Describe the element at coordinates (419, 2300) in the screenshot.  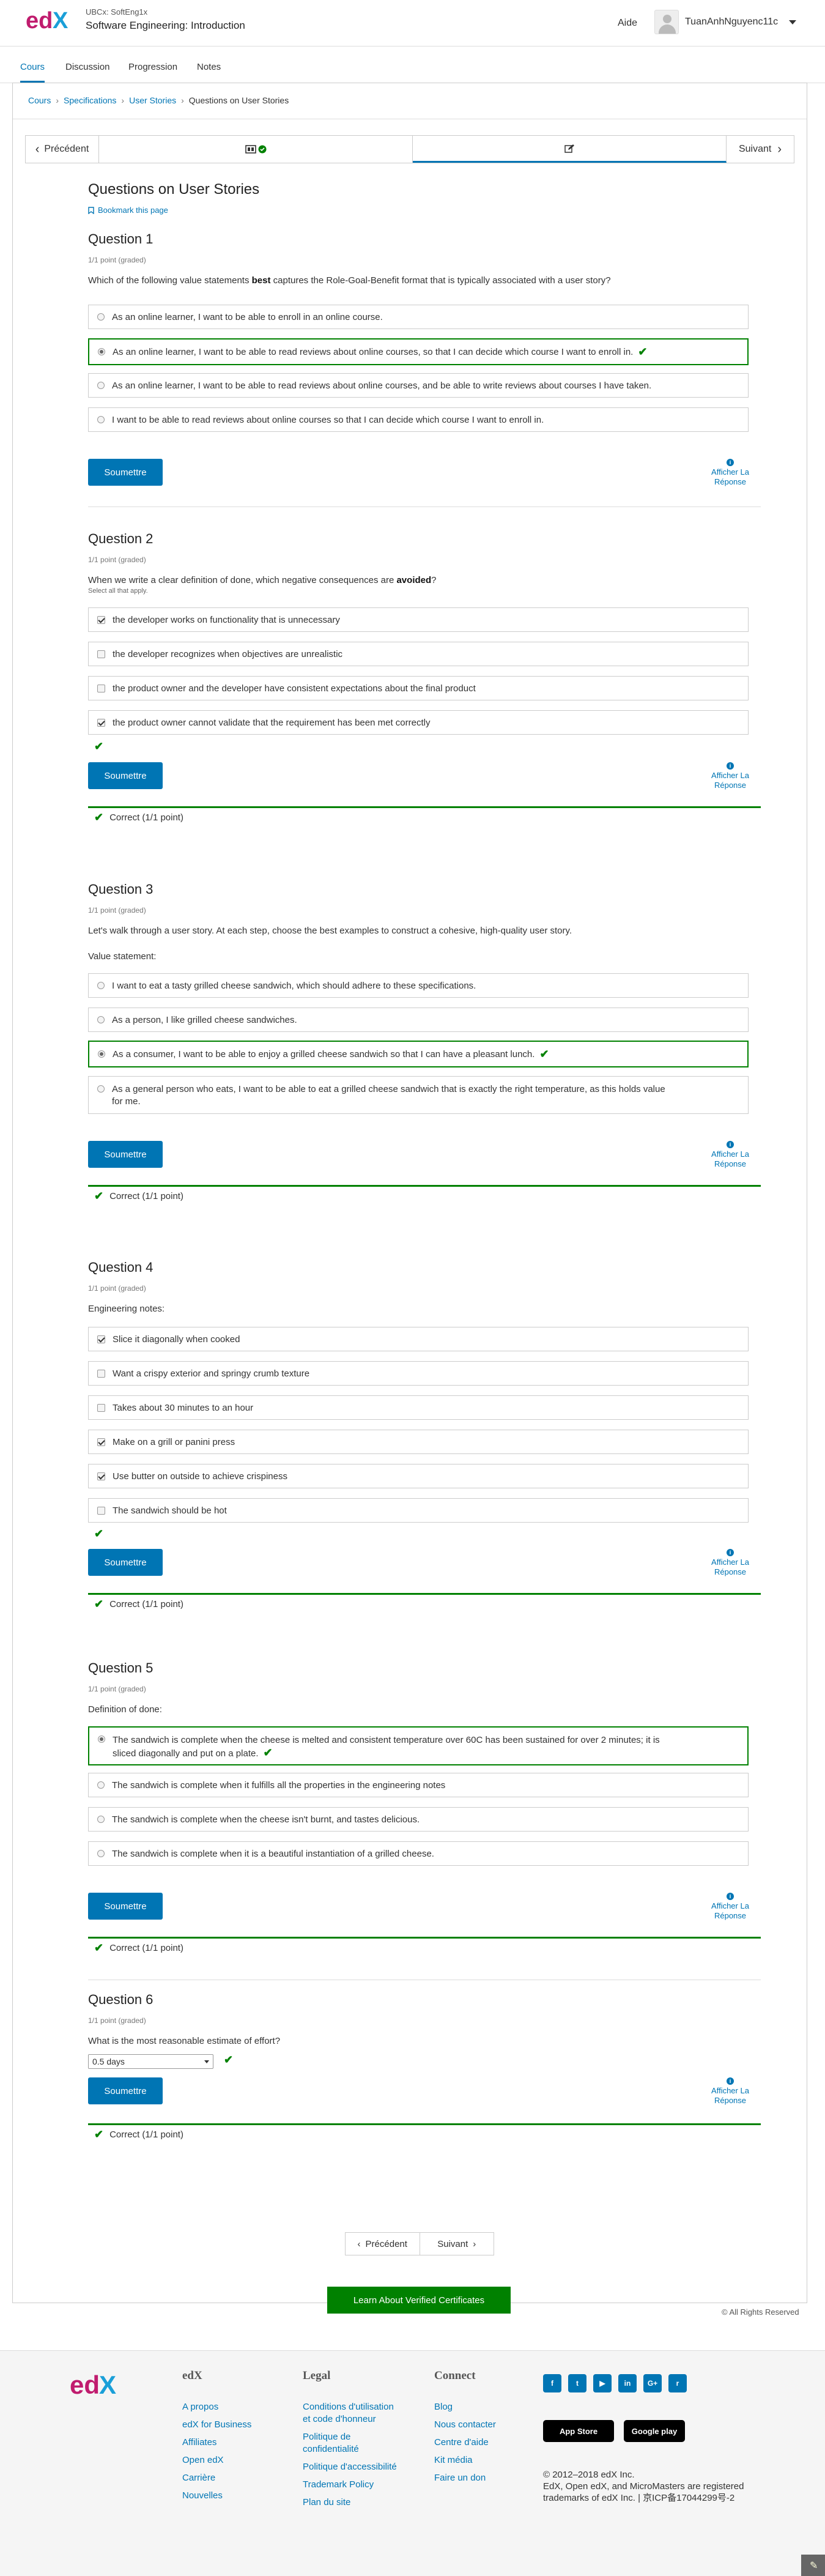
I see `verified-certificates-button: Learn About Verified Certificates` at that location.